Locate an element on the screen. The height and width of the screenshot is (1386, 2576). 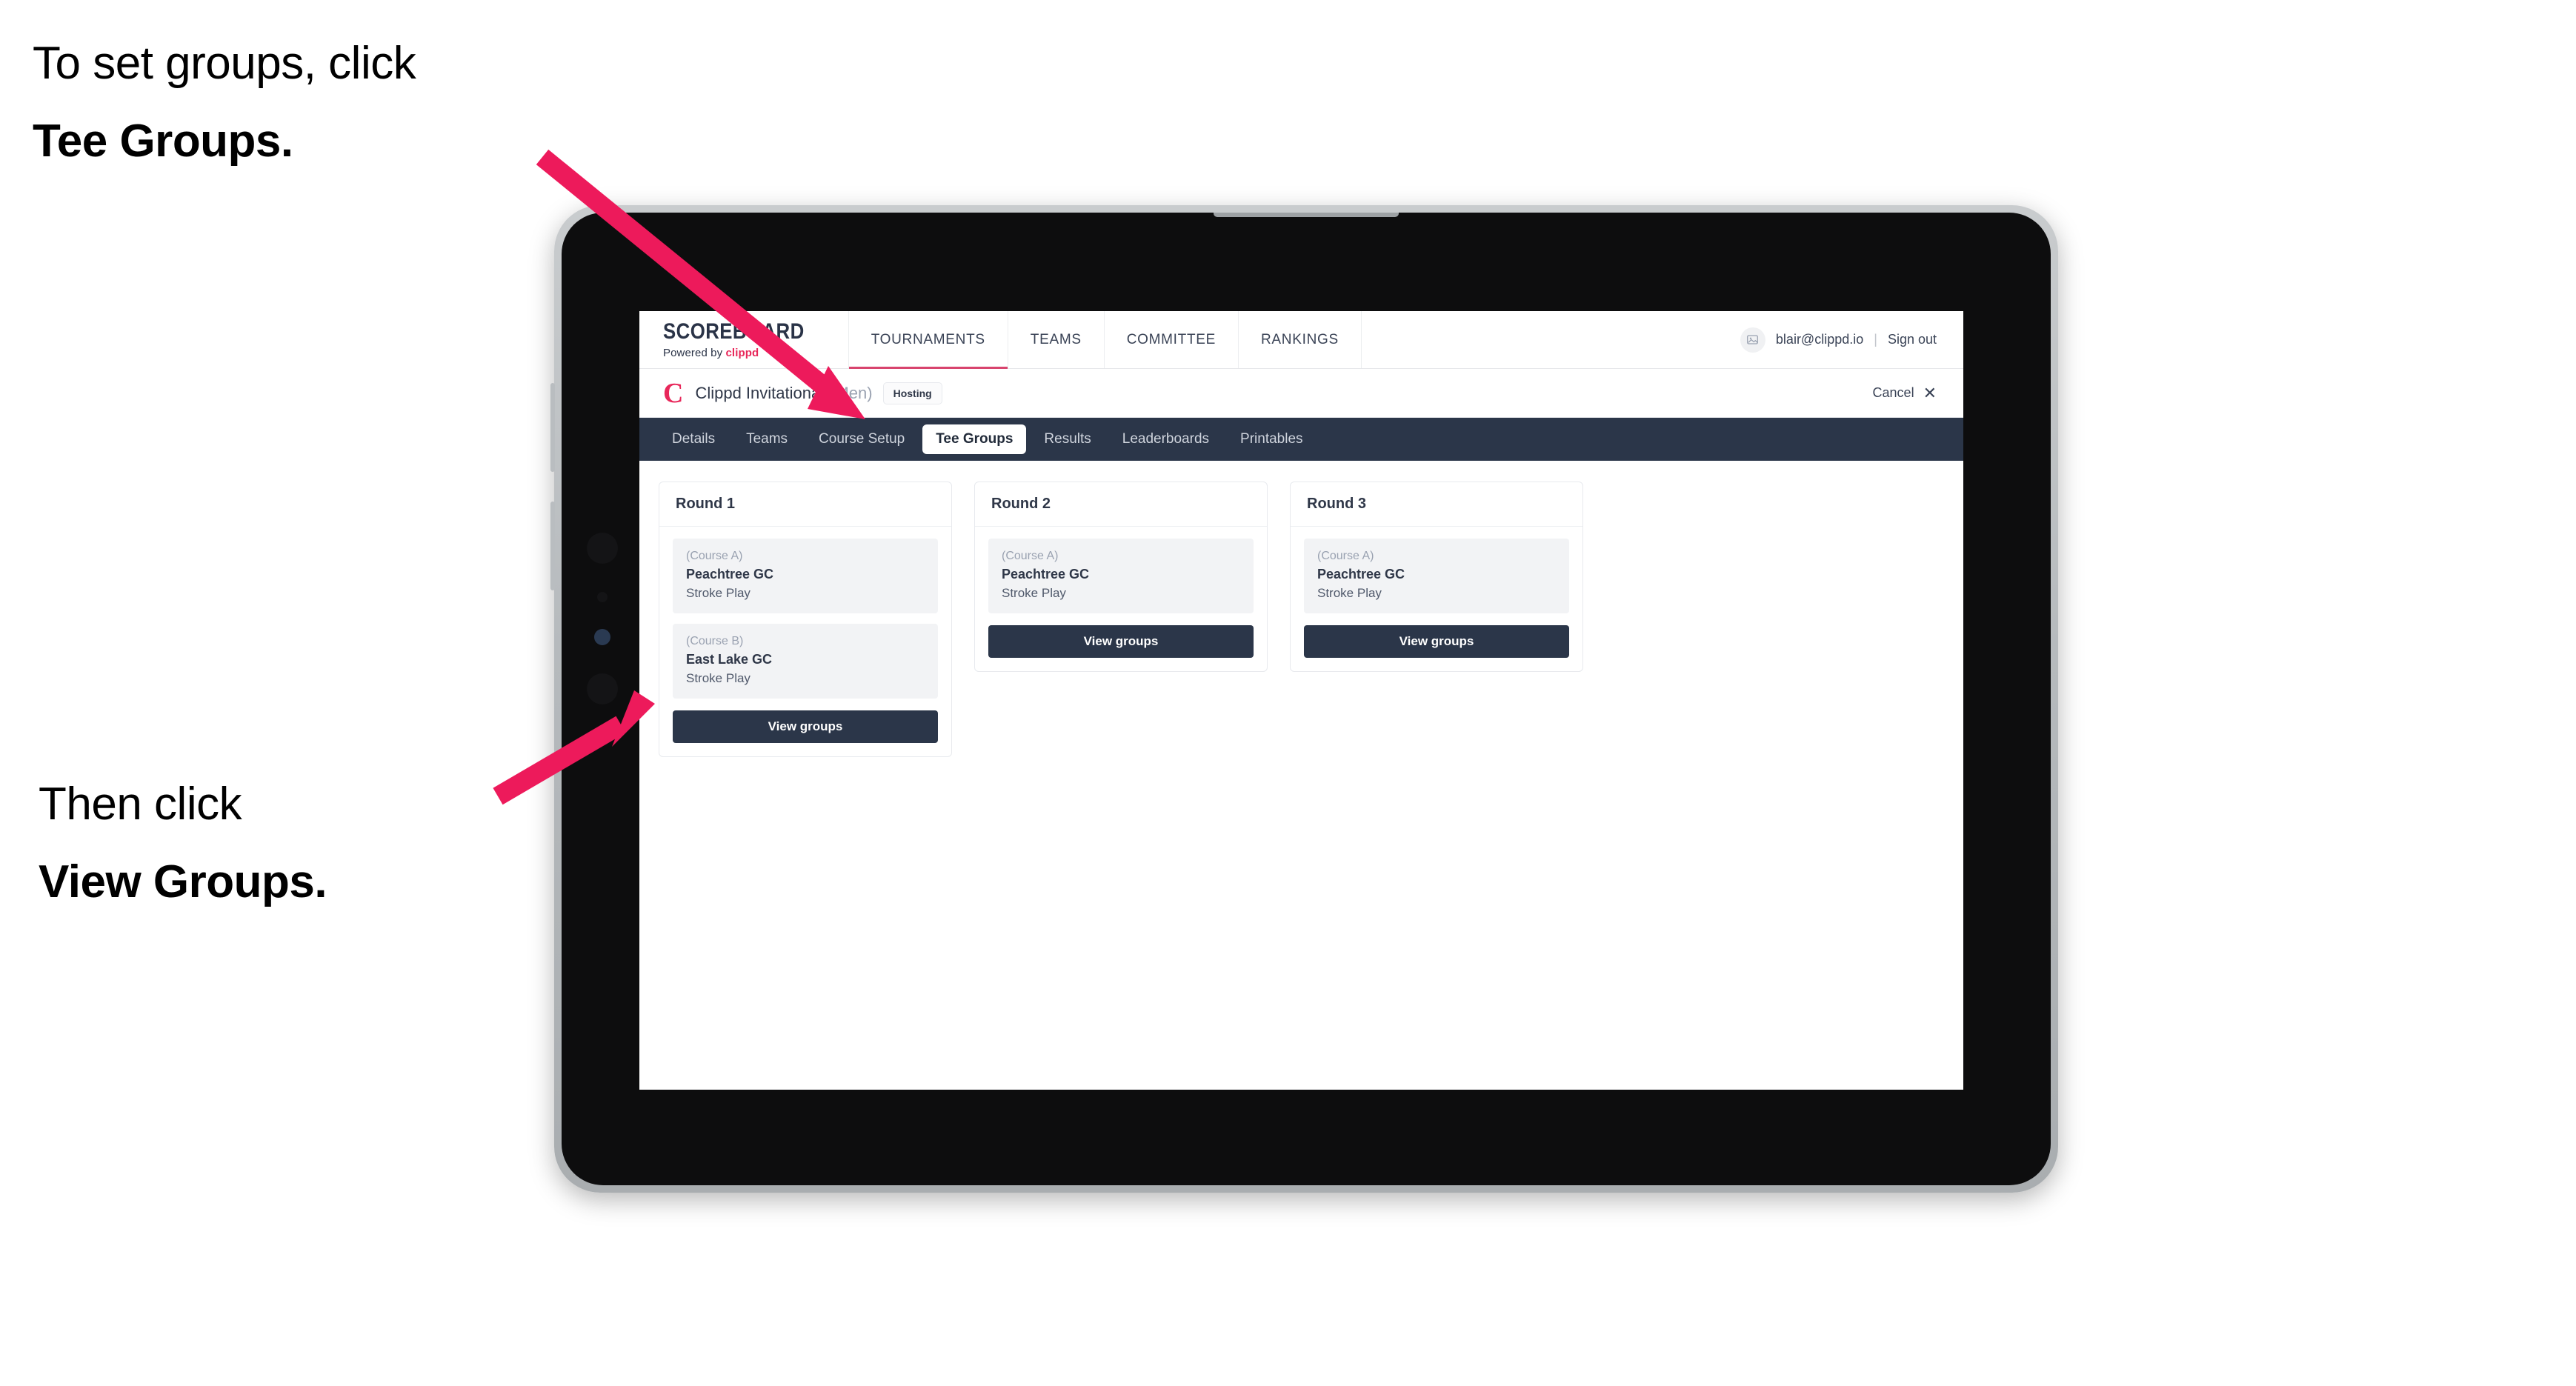
close-icon: ✕ is located at coordinates (1930, 392).